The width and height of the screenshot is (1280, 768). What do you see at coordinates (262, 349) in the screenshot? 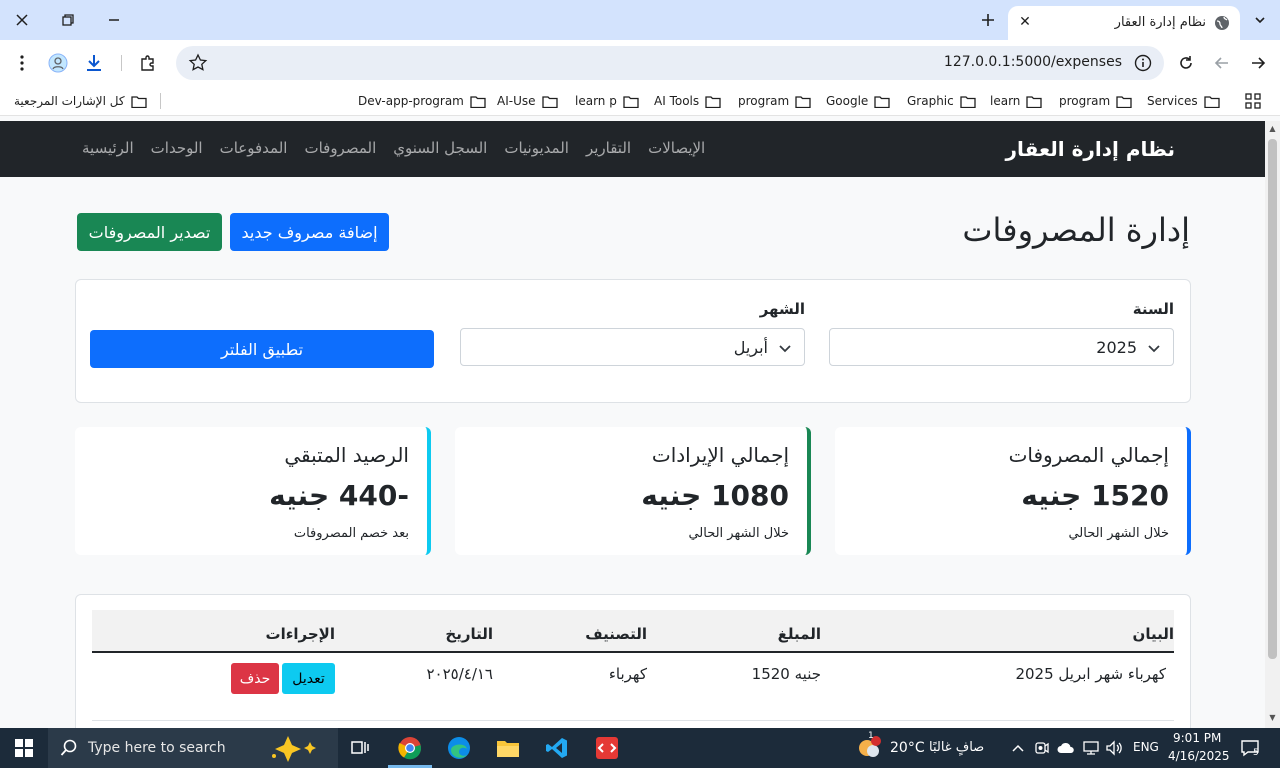
I see `apply-filter-button: تطبيق الفلتر` at bounding box center [262, 349].